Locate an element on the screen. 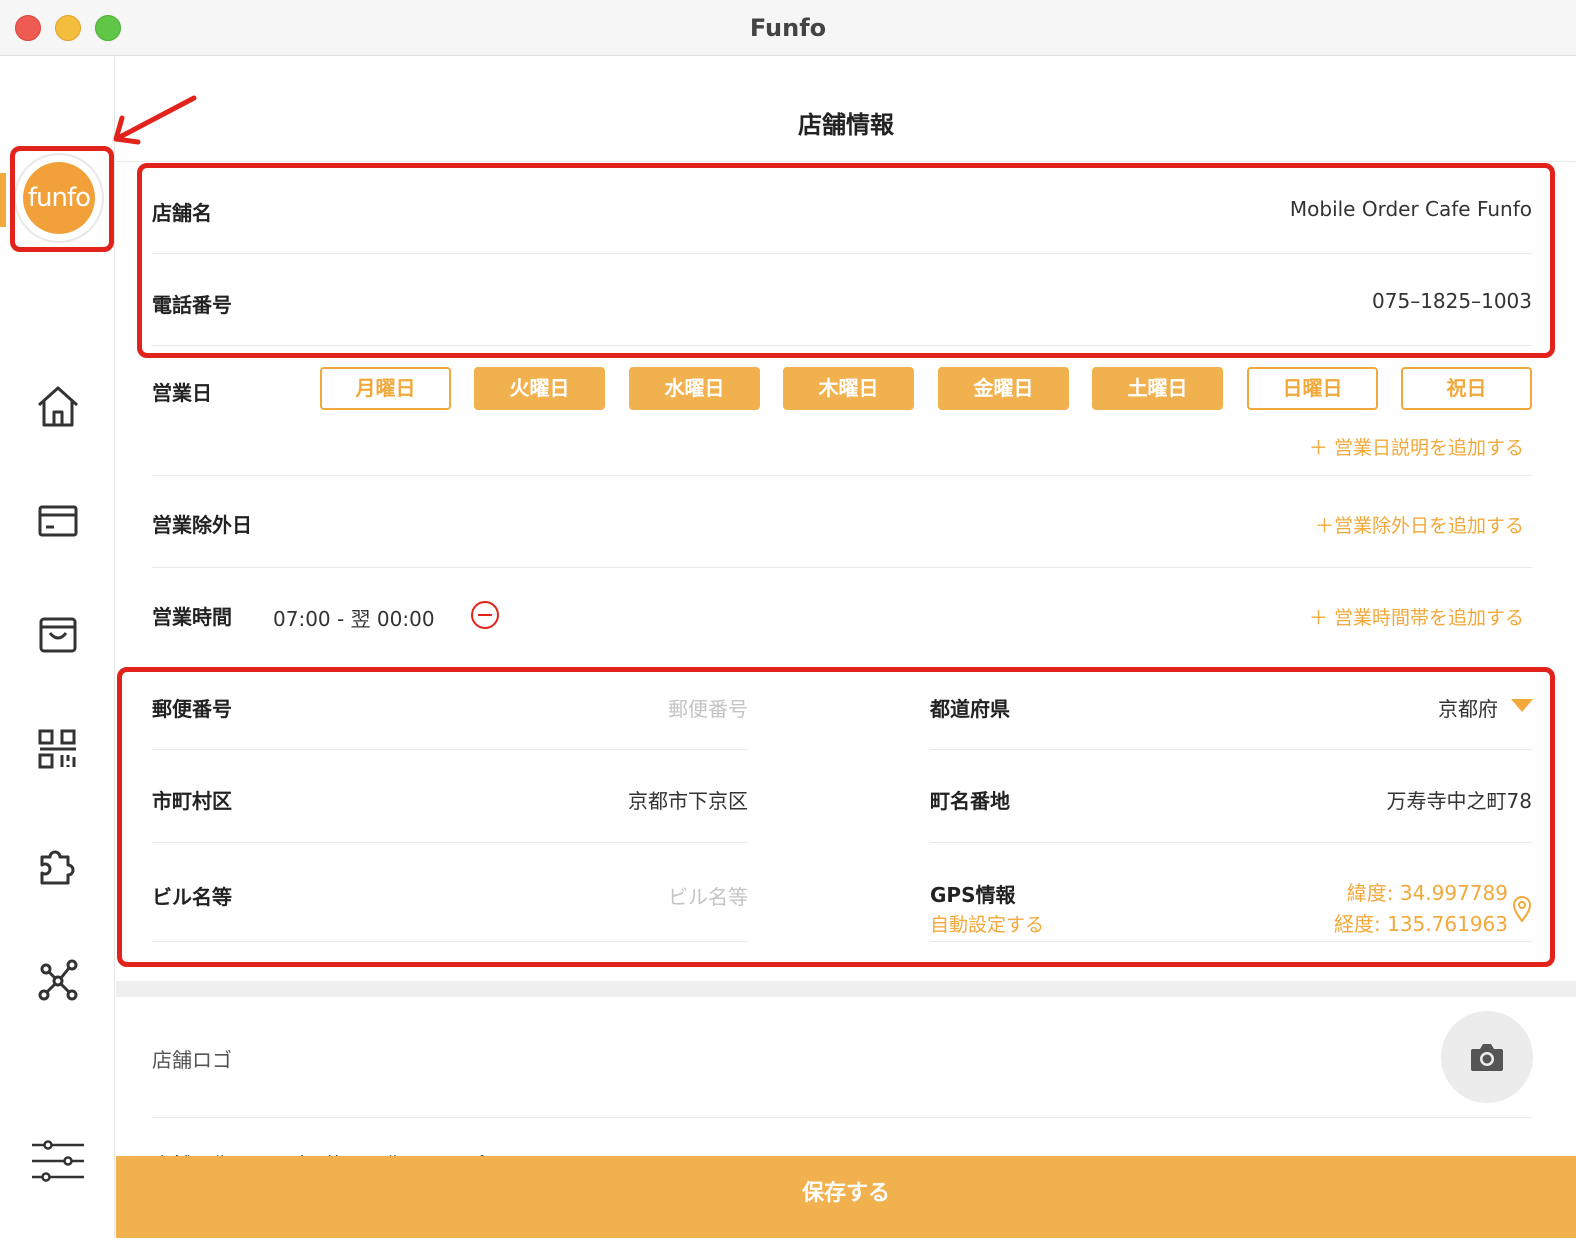 The image size is (1576, 1238). settings-sliders-icon is located at coordinates (58, 1161).